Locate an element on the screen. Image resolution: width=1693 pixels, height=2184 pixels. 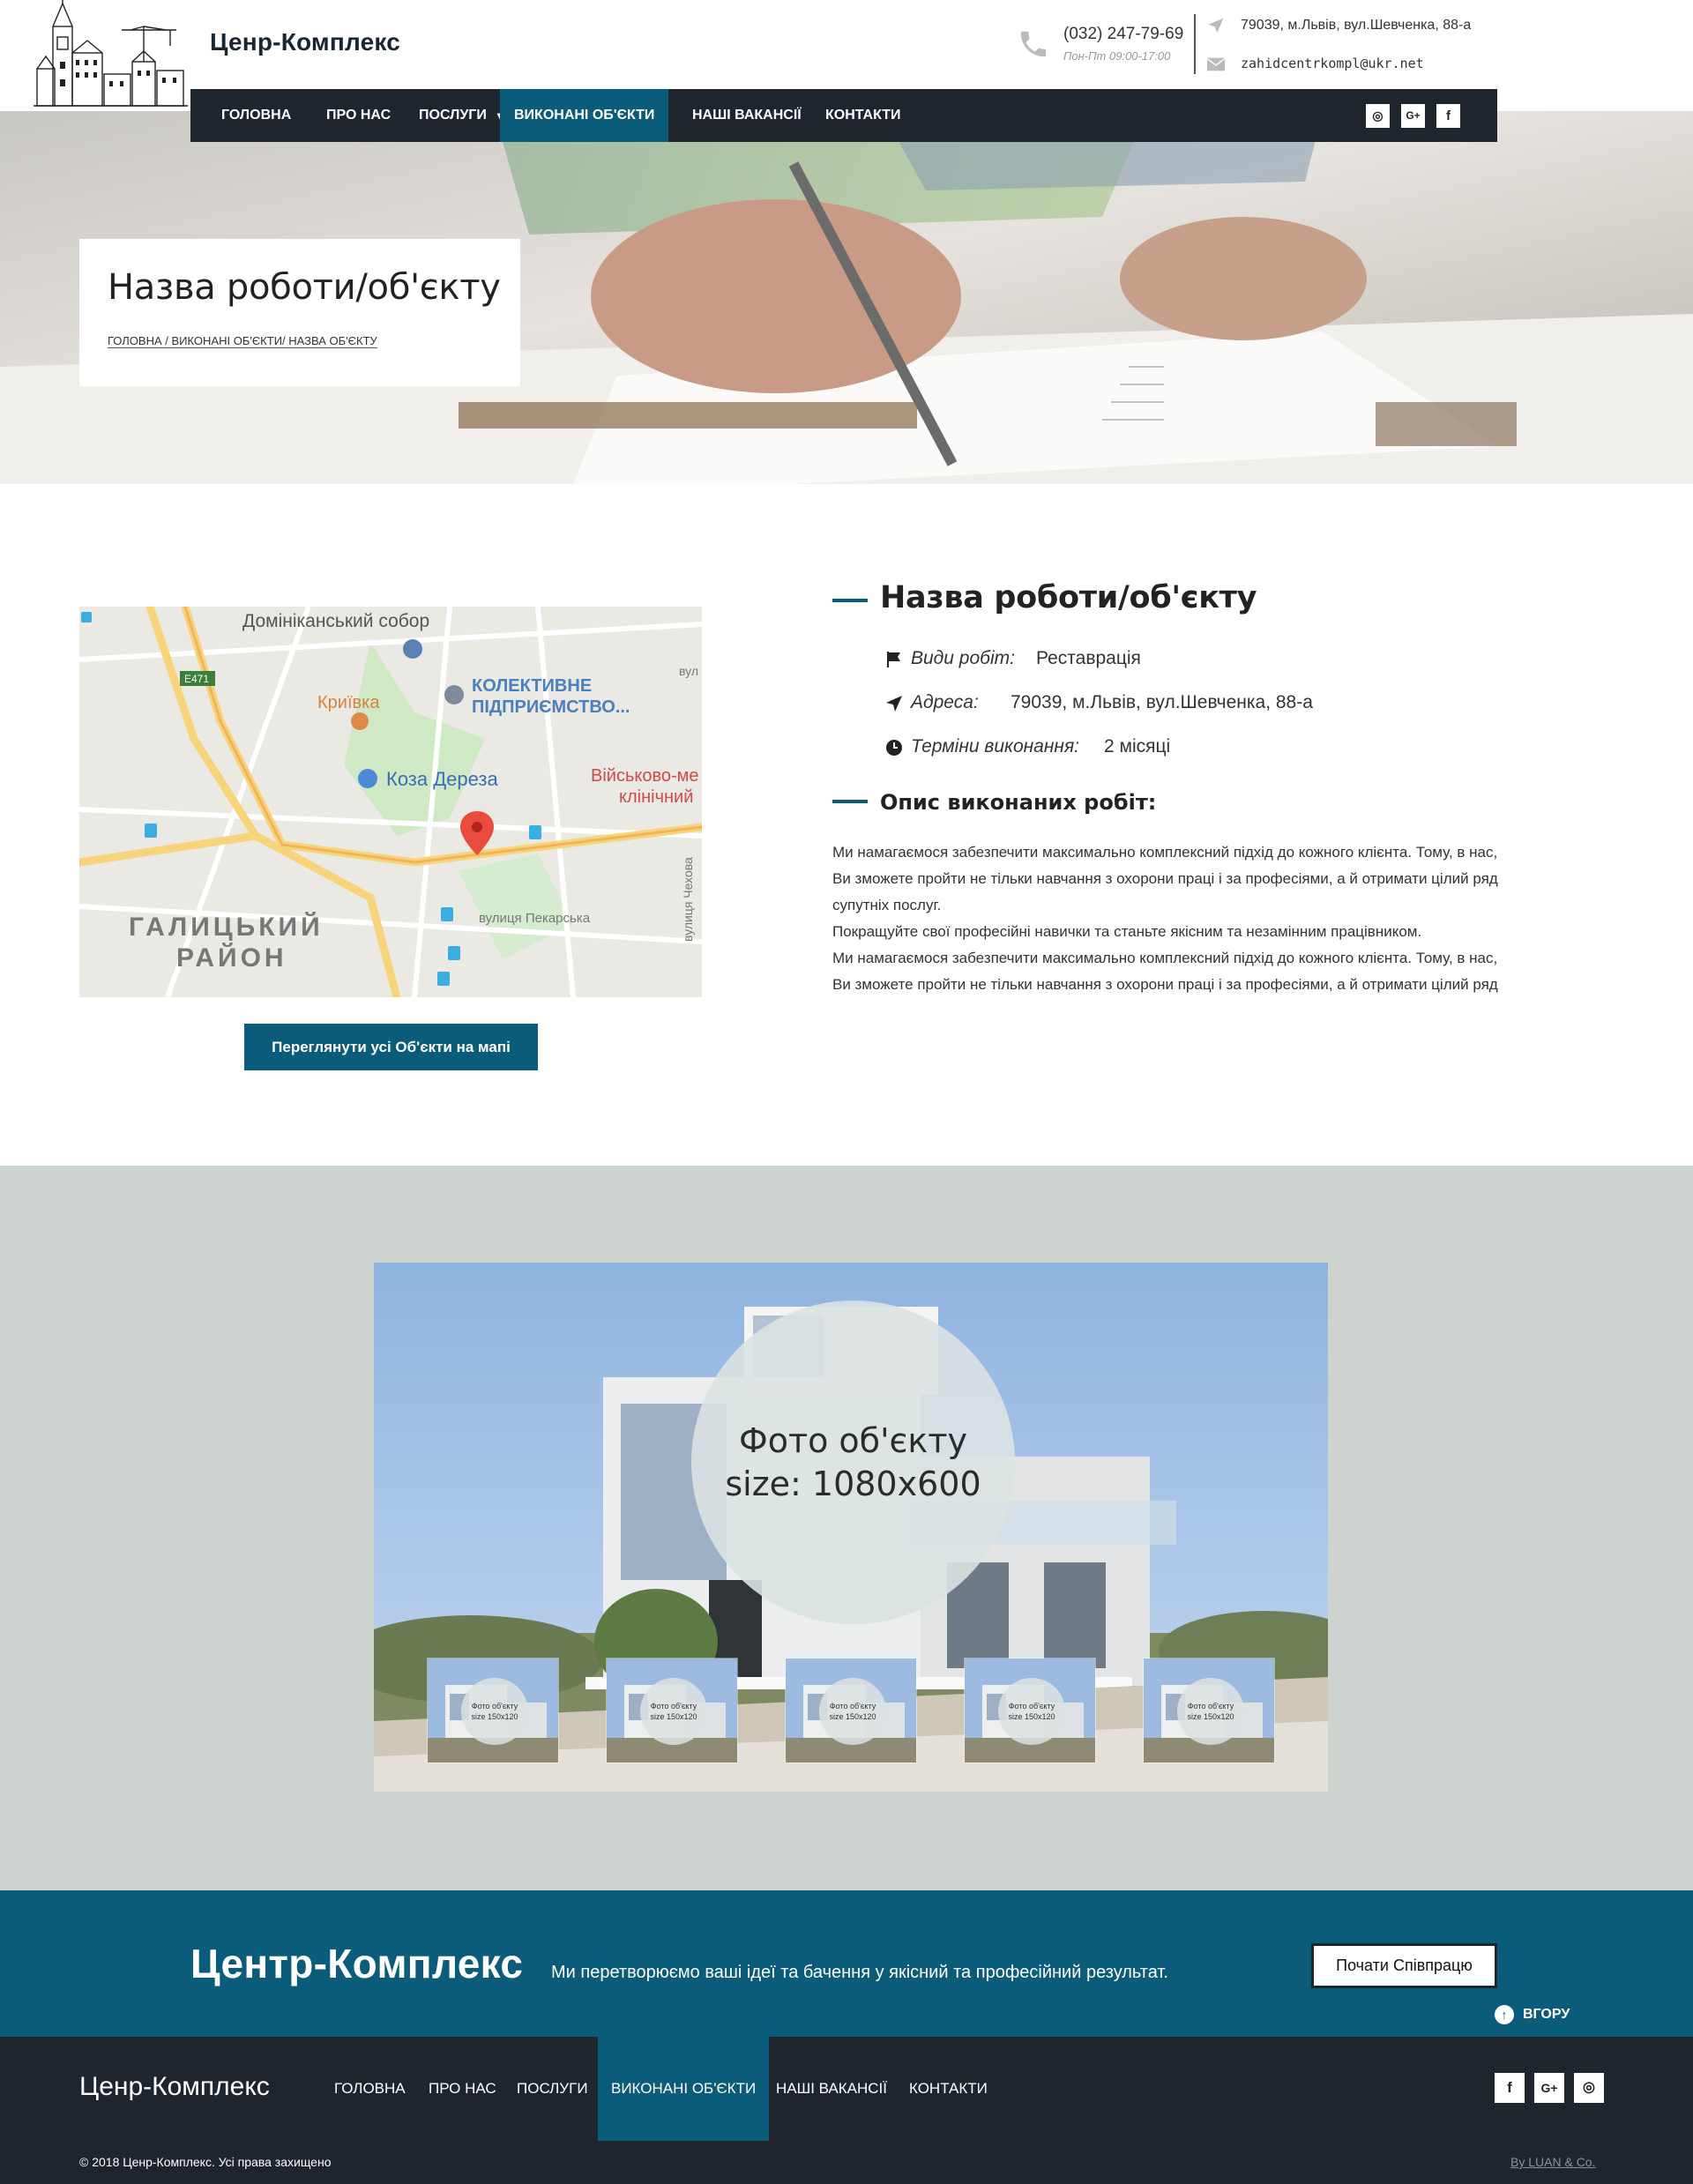
cta-brand: Центр-Комплекс is located at coordinates (357, 1963).